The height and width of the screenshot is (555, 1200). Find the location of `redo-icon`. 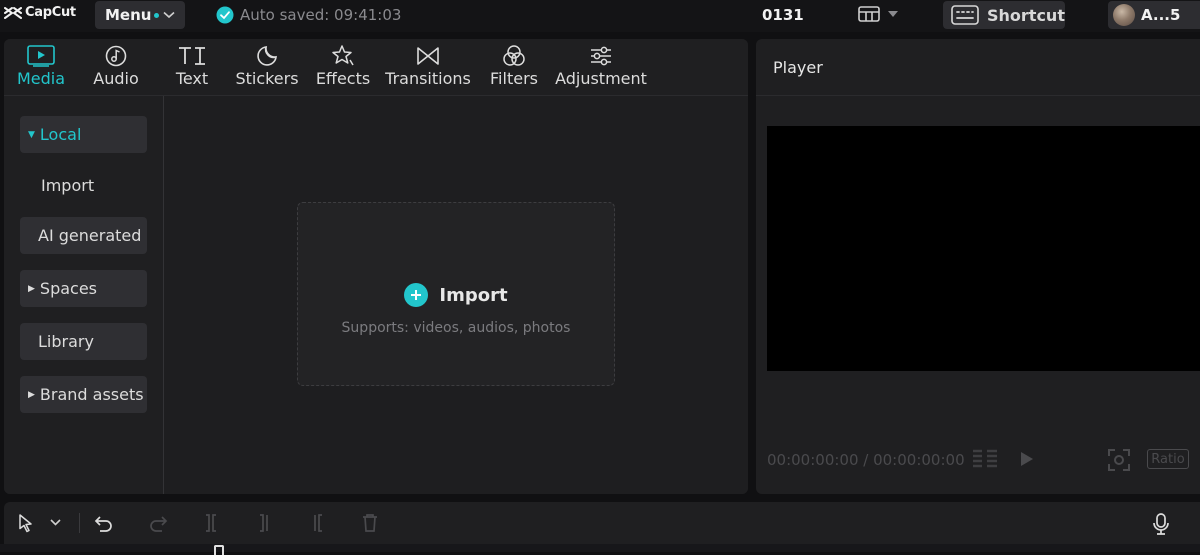

redo-icon is located at coordinates (158, 523).